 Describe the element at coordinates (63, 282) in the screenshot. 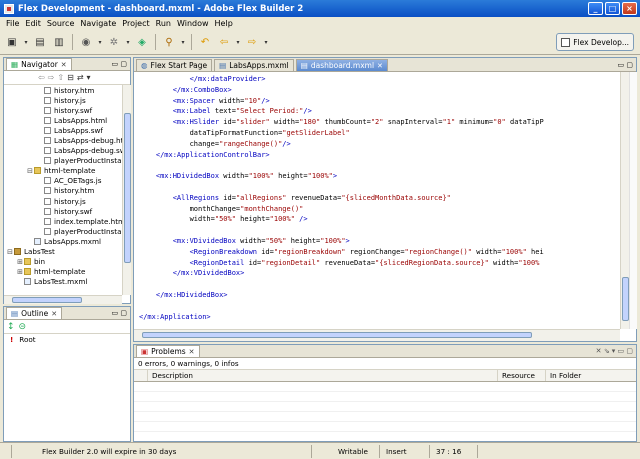

I see `tree-item: LabsTest.mxml` at that location.